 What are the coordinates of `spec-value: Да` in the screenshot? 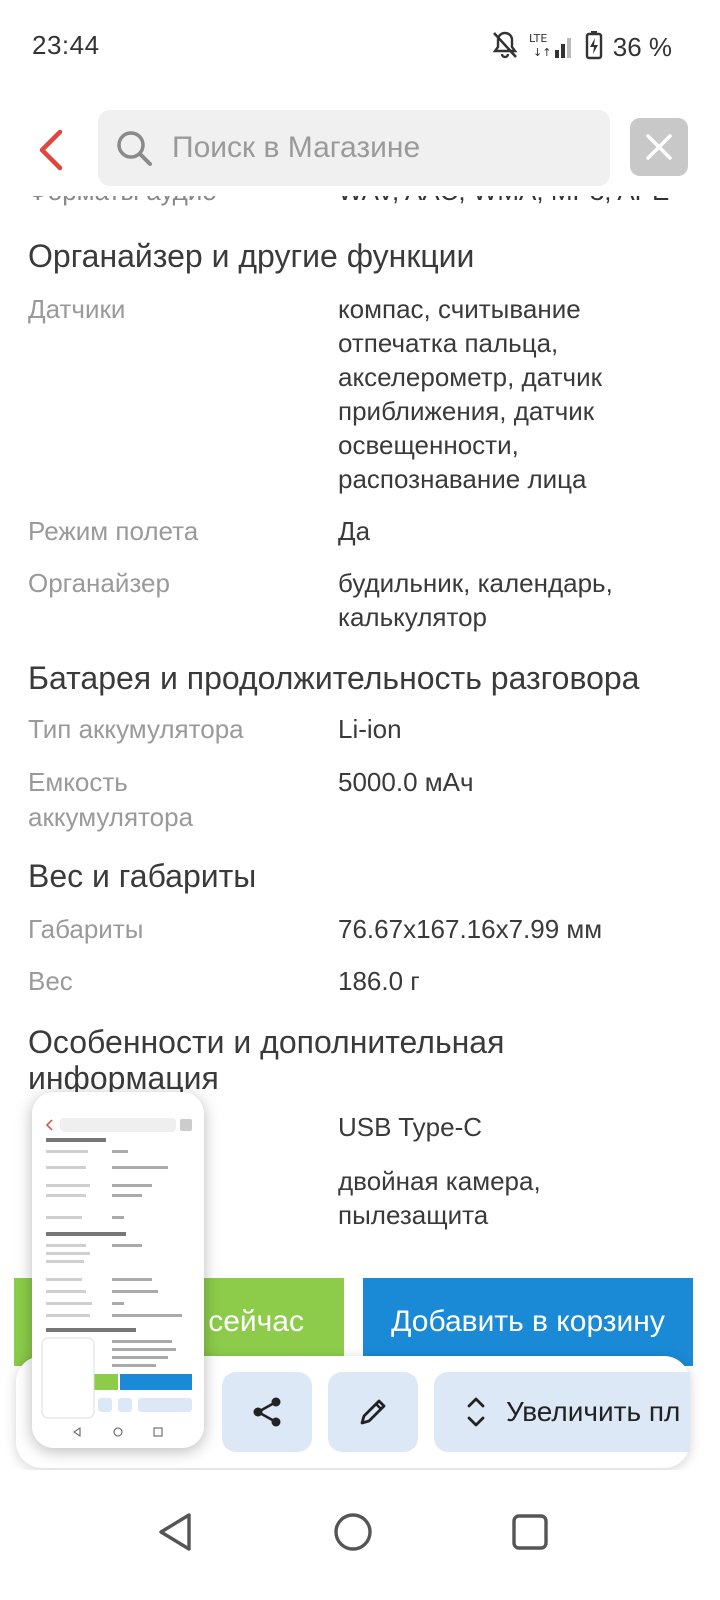 It's located at (354, 531).